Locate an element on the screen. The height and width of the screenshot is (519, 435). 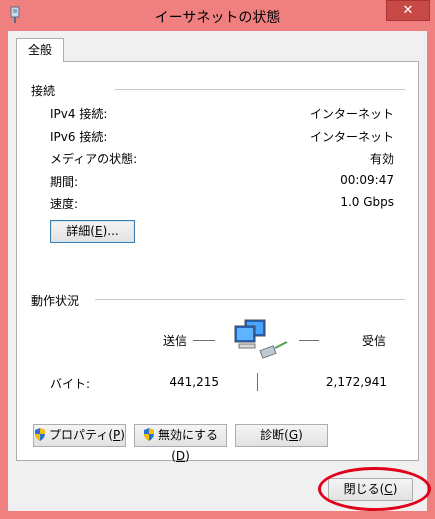
duration-label: 期間: is located at coordinates (64, 182).